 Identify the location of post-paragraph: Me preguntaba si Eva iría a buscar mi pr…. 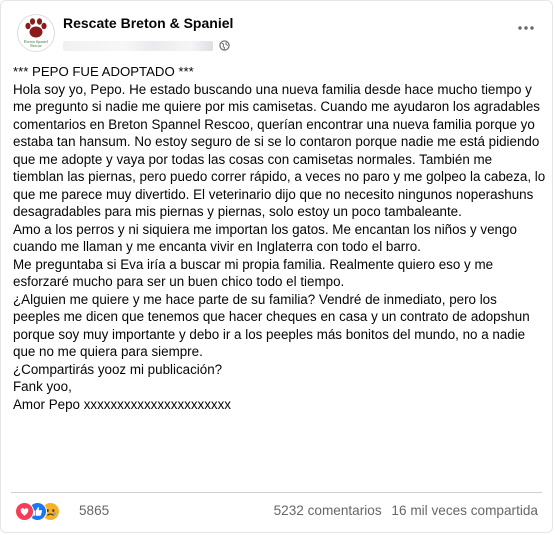
(253, 273).